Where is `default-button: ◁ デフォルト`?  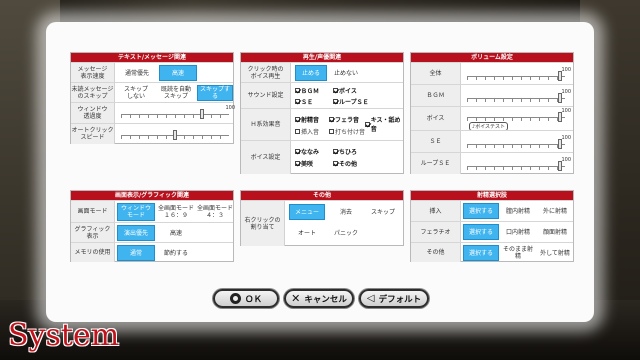 default-button: ◁ デフォルト is located at coordinates (394, 298).